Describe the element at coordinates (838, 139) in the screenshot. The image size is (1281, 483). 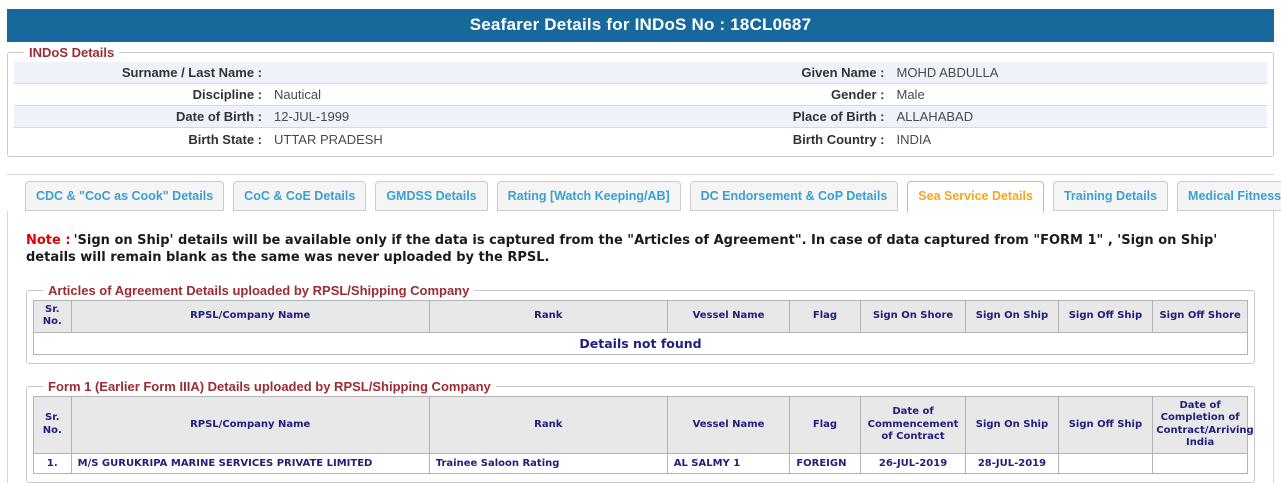
I see `birth-country-label: Birth Country :` at that location.